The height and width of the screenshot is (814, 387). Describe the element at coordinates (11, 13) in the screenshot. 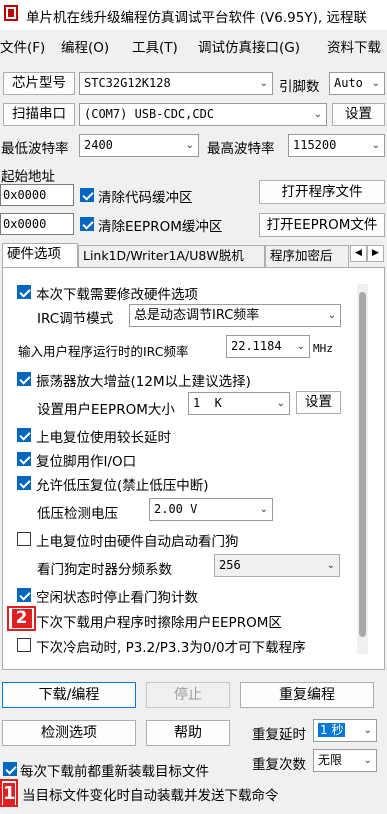

I see `app-icon` at that location.